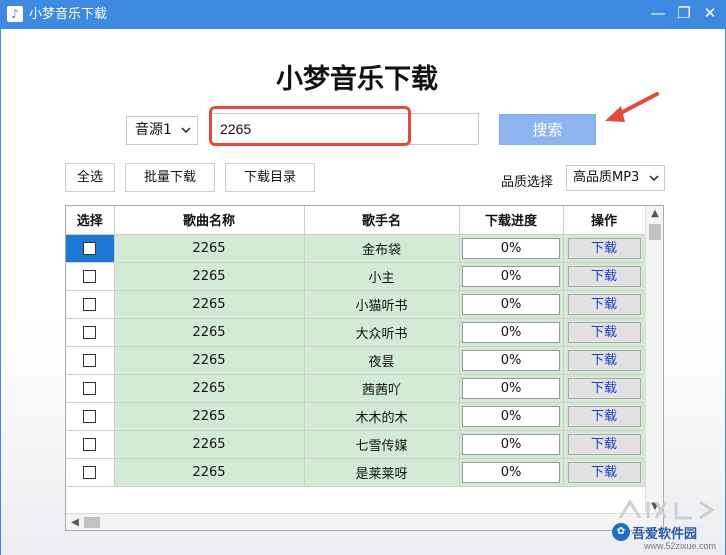 The image size is (726, 555). What do you see at coordinates (382, 388) in the screenshot?
I see `artist-name-cell: 茜茜吖` at bounding box center [382, 388].